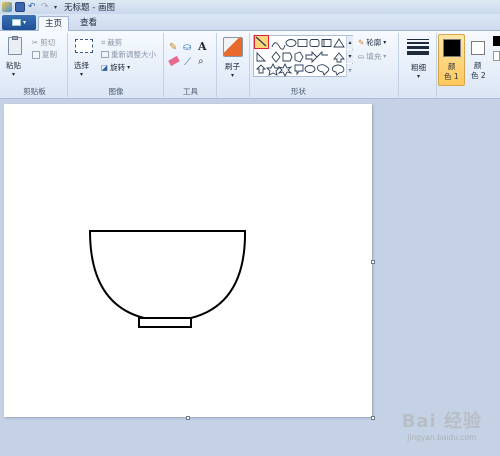 The height and width of the screenshot is (456, 500). I want to click on copy-label: 复制, so click(49, 54).